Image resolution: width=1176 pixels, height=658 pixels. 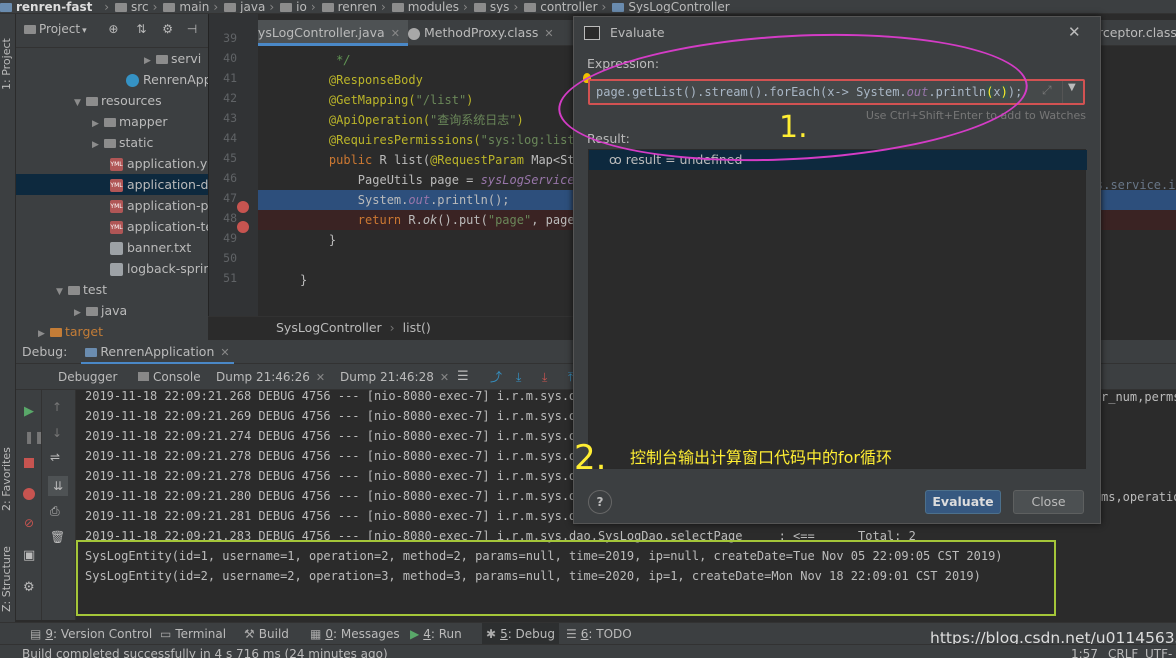 What do you see at coordinates (140, 6) in the screenshot?
I see `breadcrumb-item: src` at bounding box center [140, 6].